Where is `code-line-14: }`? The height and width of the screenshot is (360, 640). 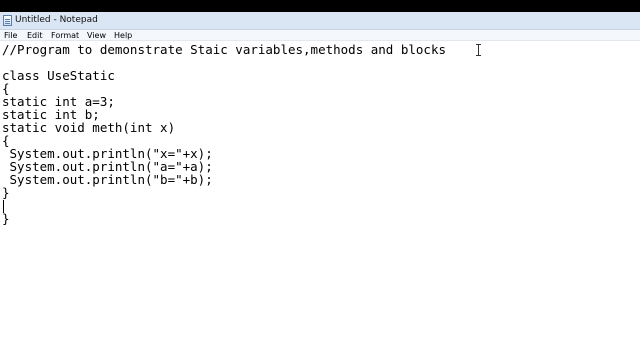 code-line-14: } is located at coordinates (6, 218).